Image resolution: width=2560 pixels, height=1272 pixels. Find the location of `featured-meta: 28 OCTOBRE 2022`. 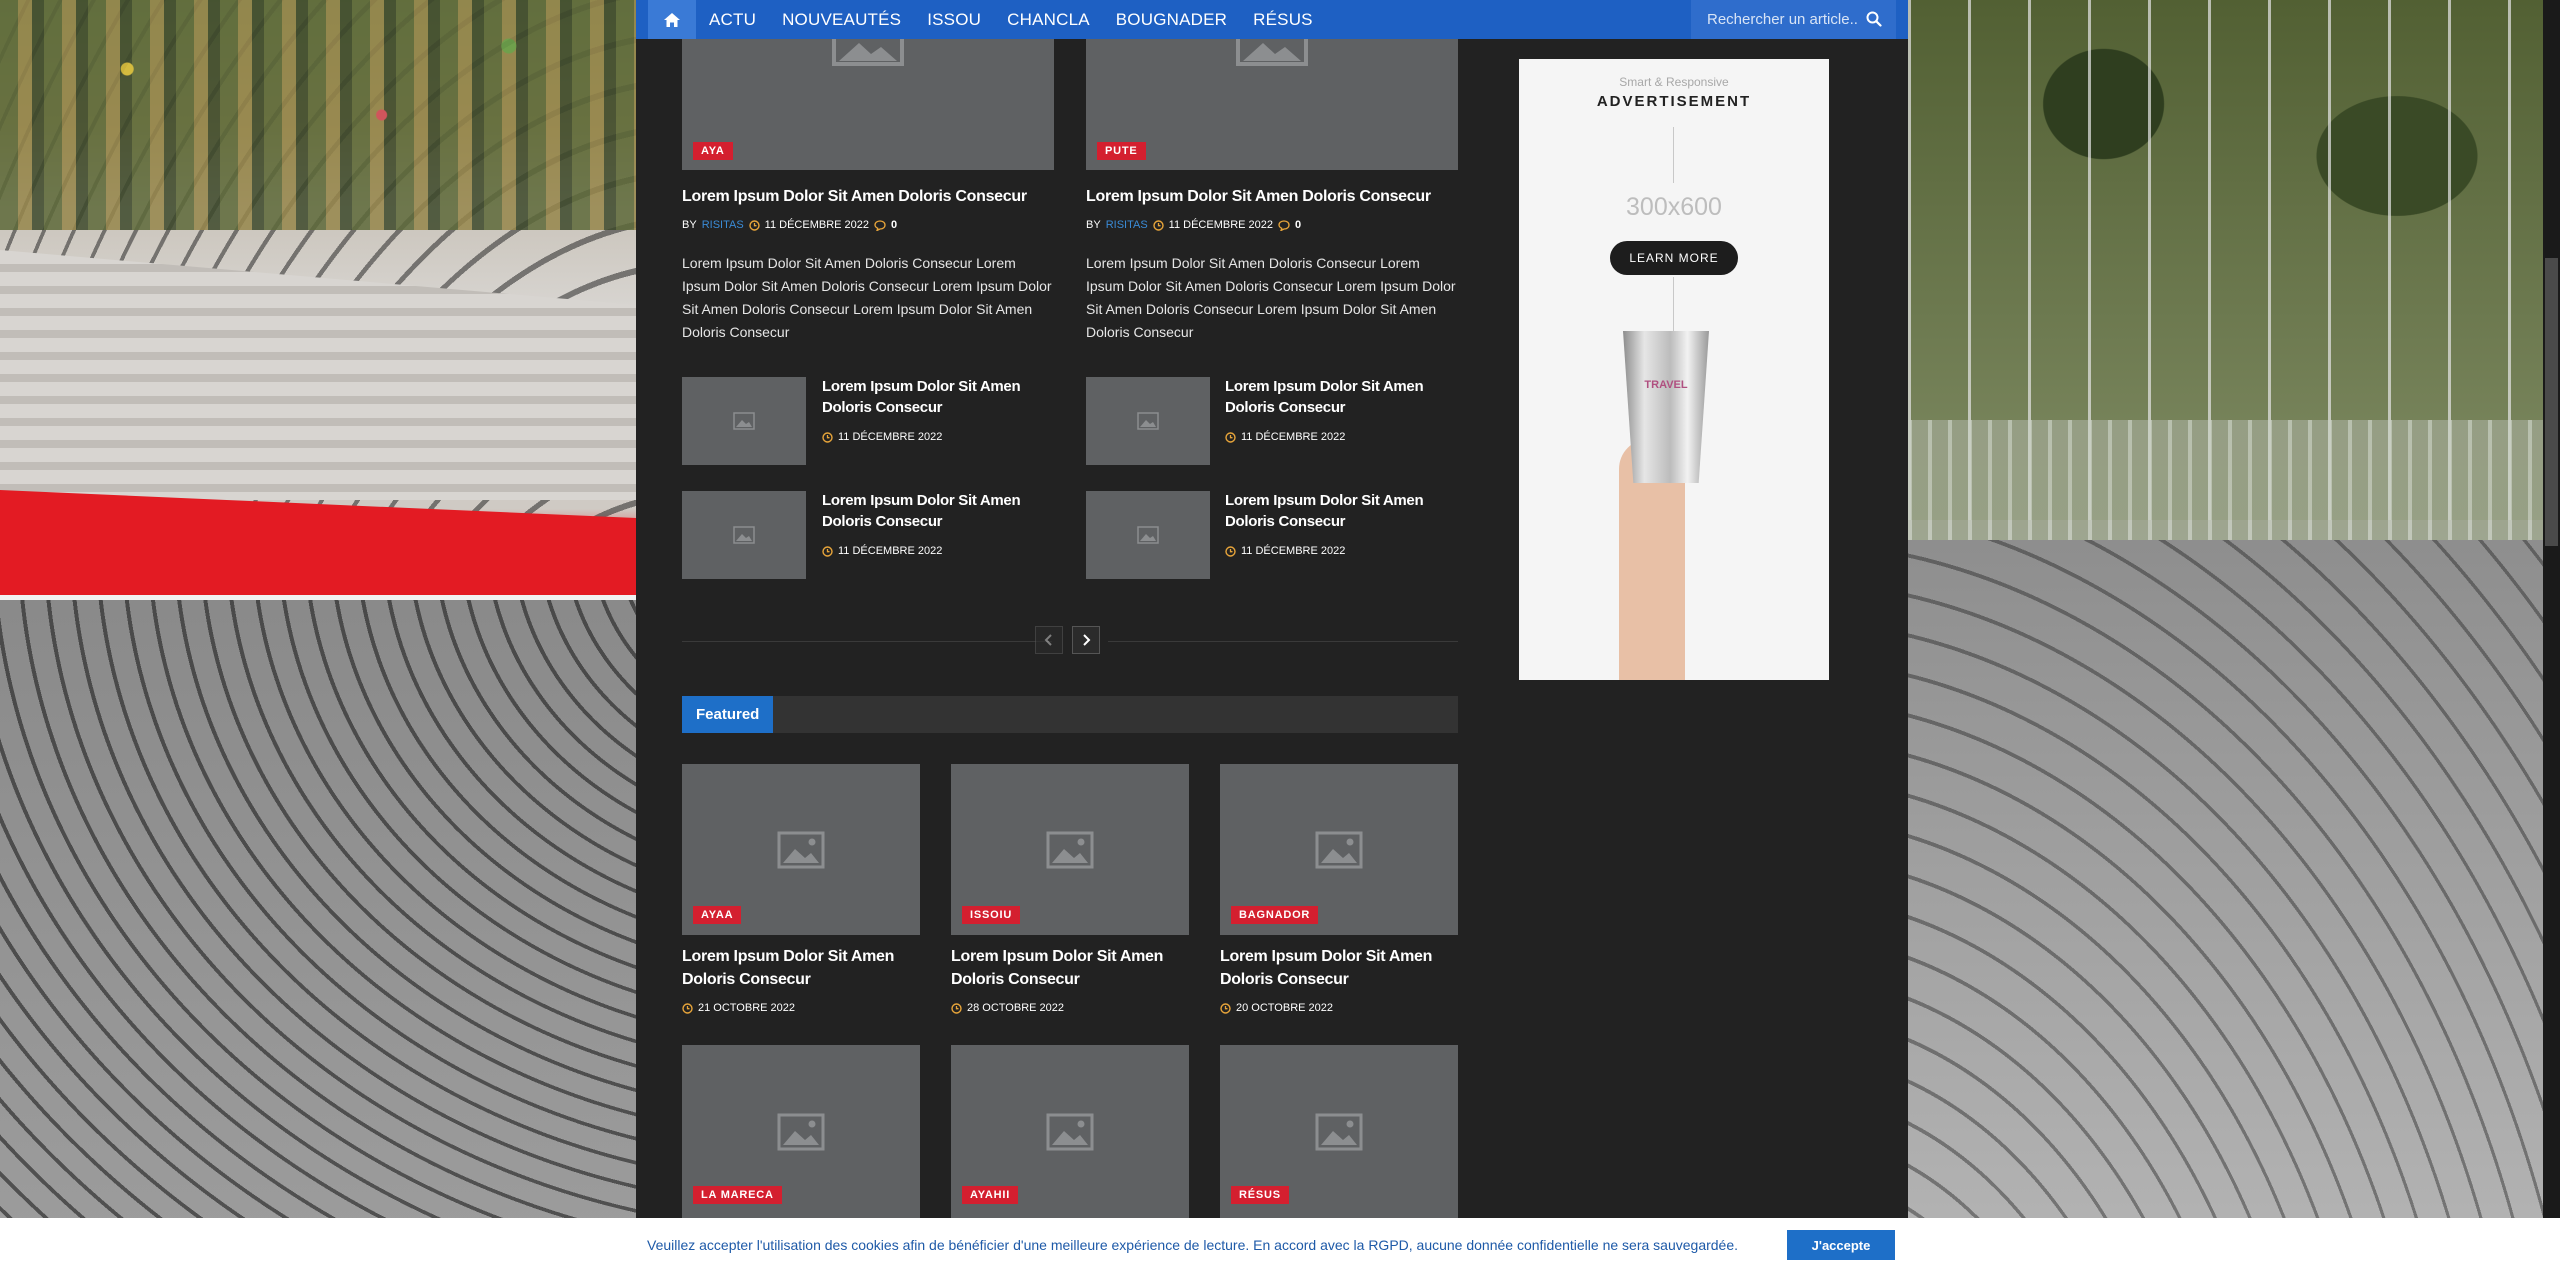

featured-meta: 28 OCTOBRE 2022 is located at coordinates (1007, 1008).